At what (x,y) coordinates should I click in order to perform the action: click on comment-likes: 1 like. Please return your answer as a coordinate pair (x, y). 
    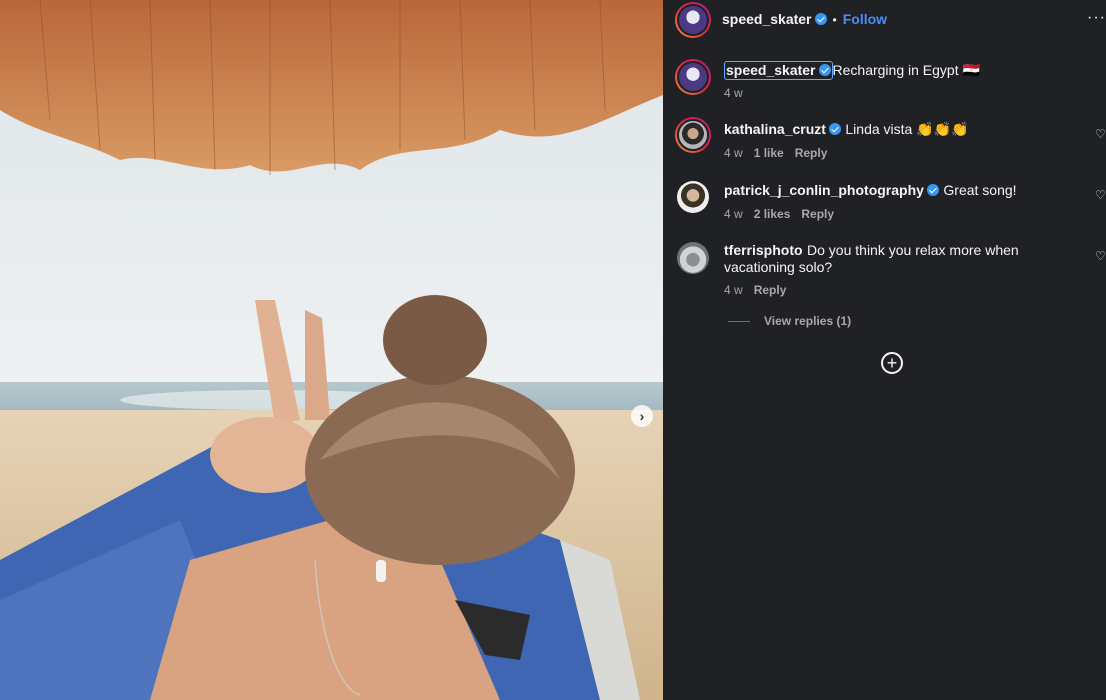
    Looking at the image, I should click on (769, 153).